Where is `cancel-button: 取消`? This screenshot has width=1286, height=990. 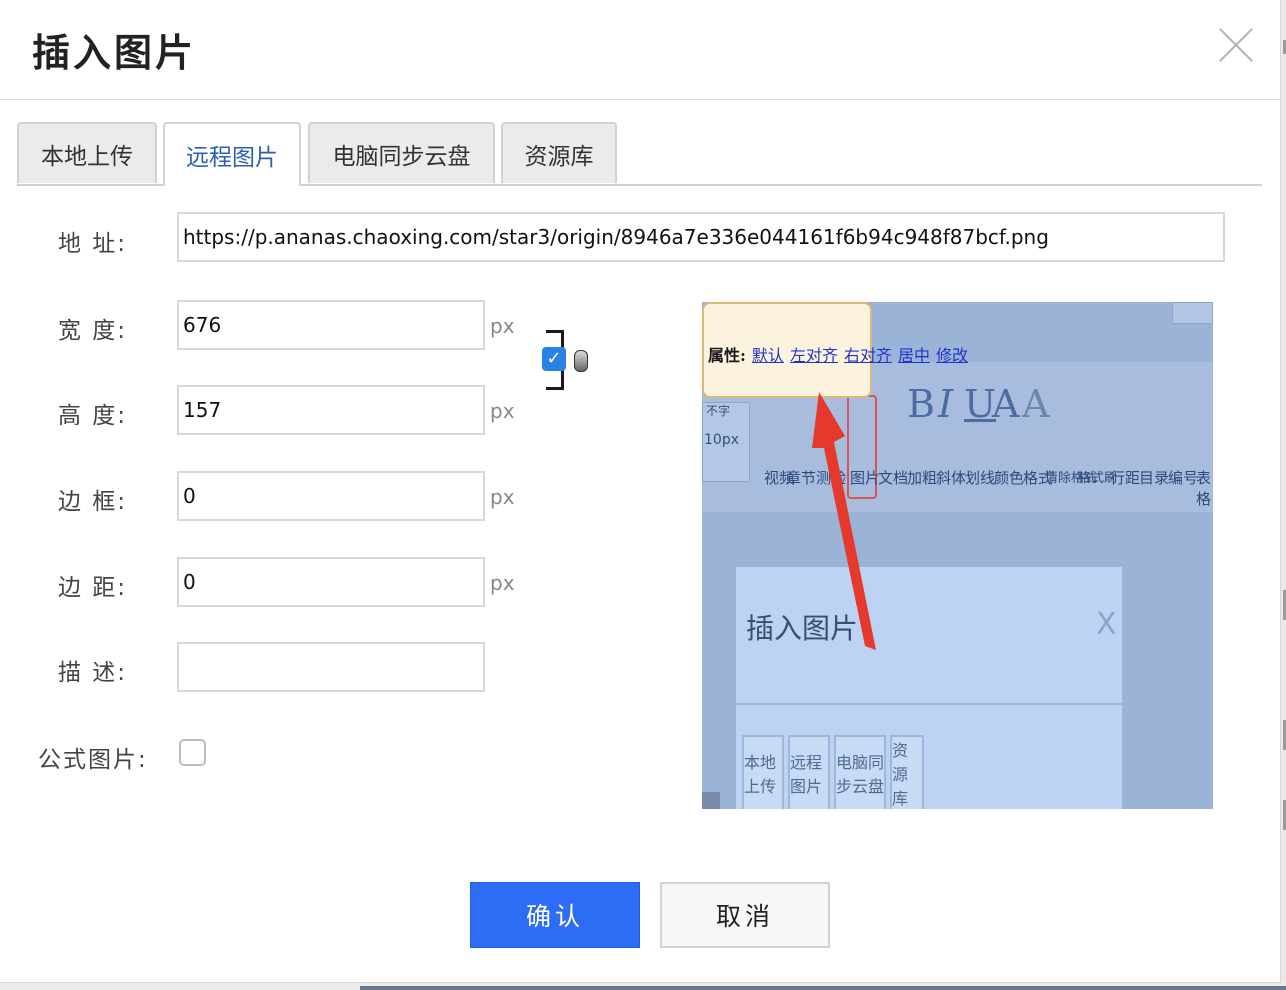
cancel-button: 取消 is located at coordinates (745, 915).